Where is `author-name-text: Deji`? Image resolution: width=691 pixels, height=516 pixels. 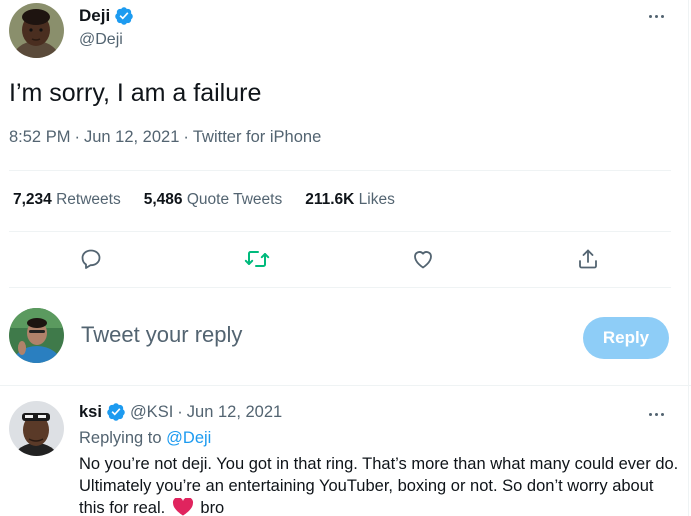 author-name-text: Deji is located at coordinates (94, 16).